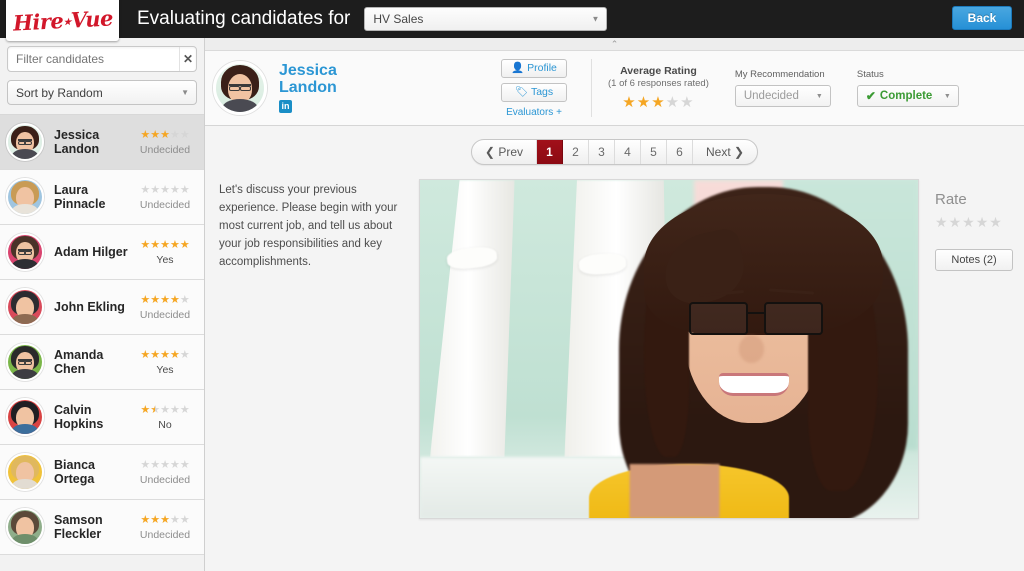 This screenshot has width=1024, height=571. I want to click on pagination-page-3: 3, so click(602, 152).